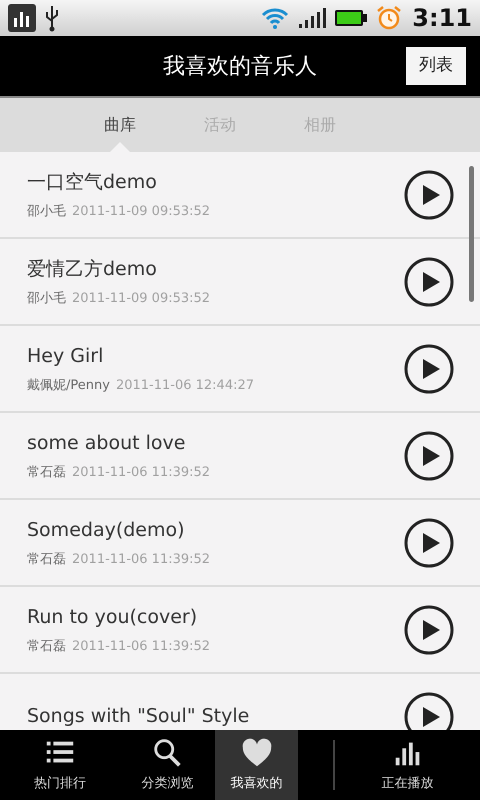  I want to click on song-title: some about love, so click(106, 443).